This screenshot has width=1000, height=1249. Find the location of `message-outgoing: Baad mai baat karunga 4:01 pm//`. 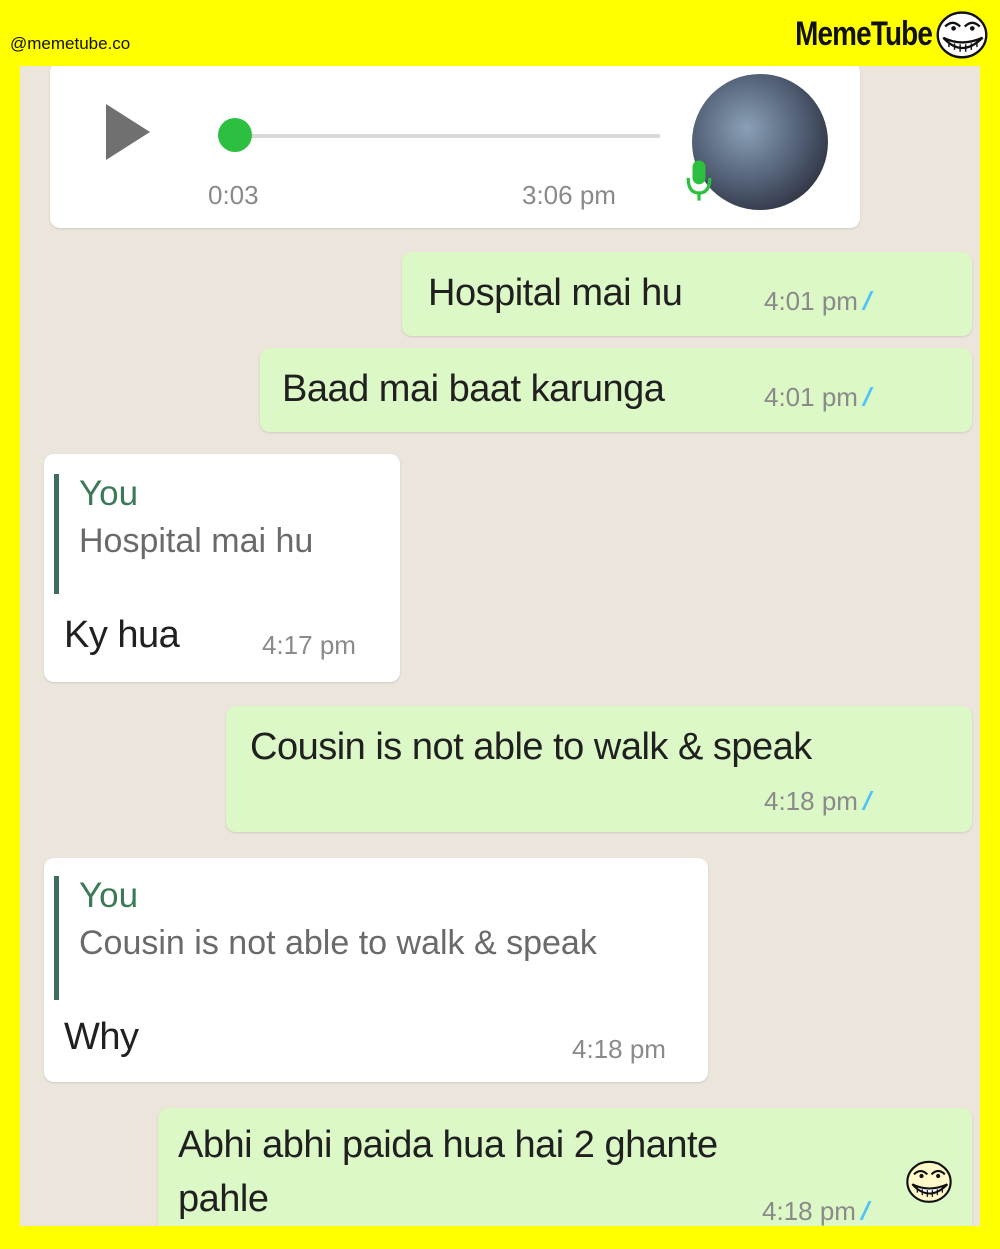

message-outgoing: Baad mai baat karunga 4:01 pm// is located at coordinates (616, 390).